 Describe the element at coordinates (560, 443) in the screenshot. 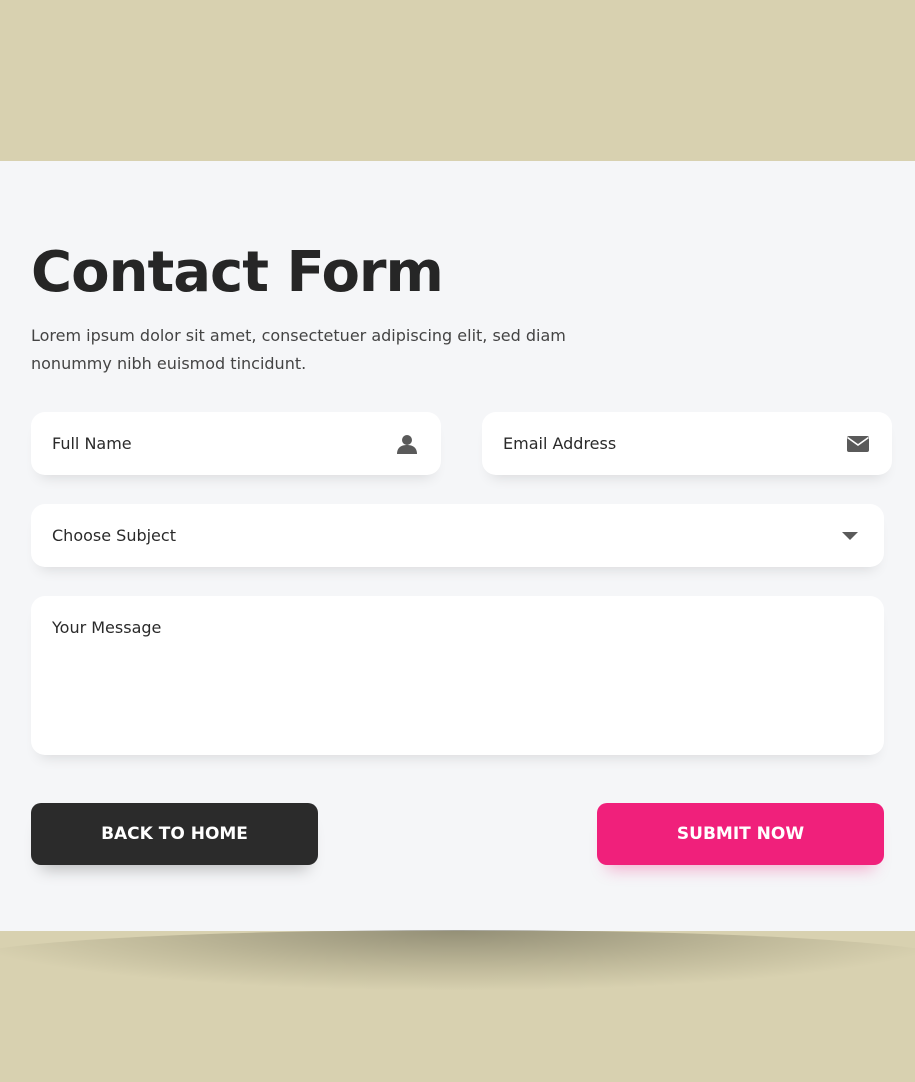

I see `email-address-placeholder: Email Address` at that location.